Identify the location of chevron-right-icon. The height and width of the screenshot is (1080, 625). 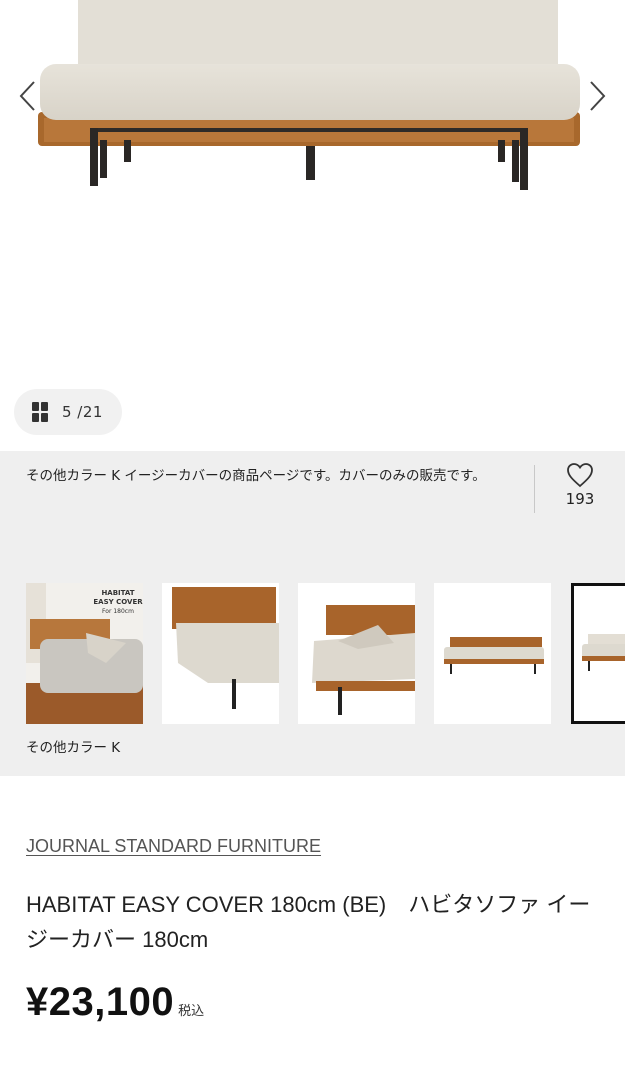
(597, 96).